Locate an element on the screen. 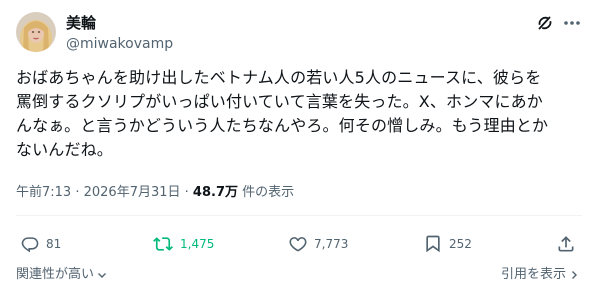 The width and height of the screenshot is (598, 298). sort-replies-button: 関連性が高い is located at coordinates (62, 275).